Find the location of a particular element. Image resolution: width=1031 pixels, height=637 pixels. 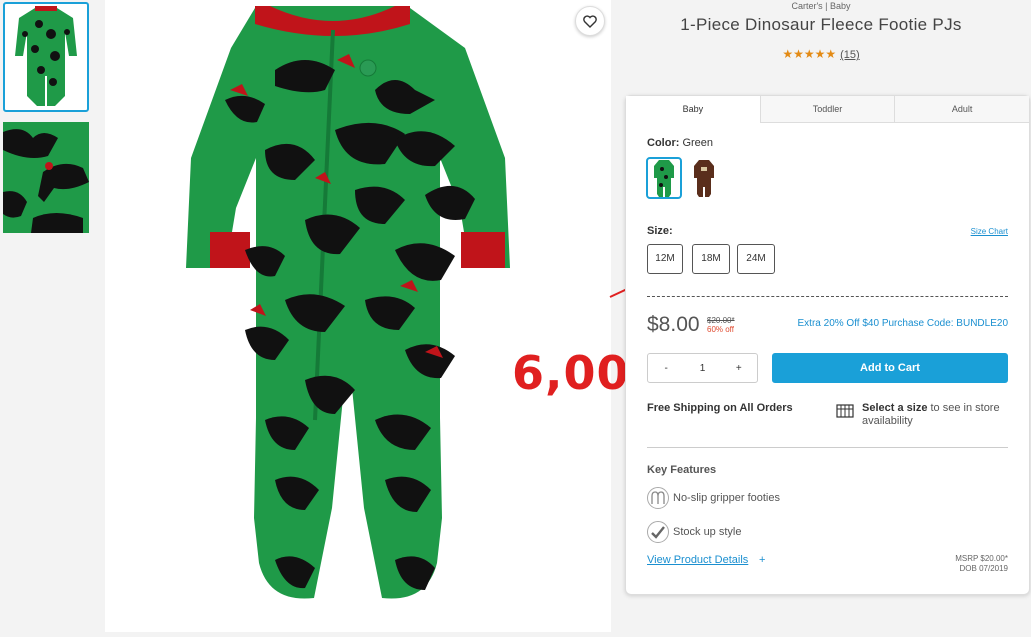

tab-toddler: Toddler is located at coordinates (827, 109).